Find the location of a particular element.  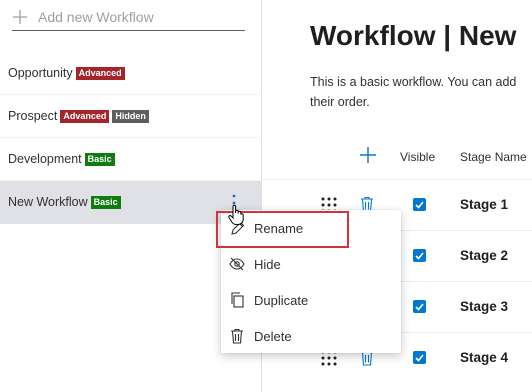

duplicate-icon is located at coordinates (237, 300).